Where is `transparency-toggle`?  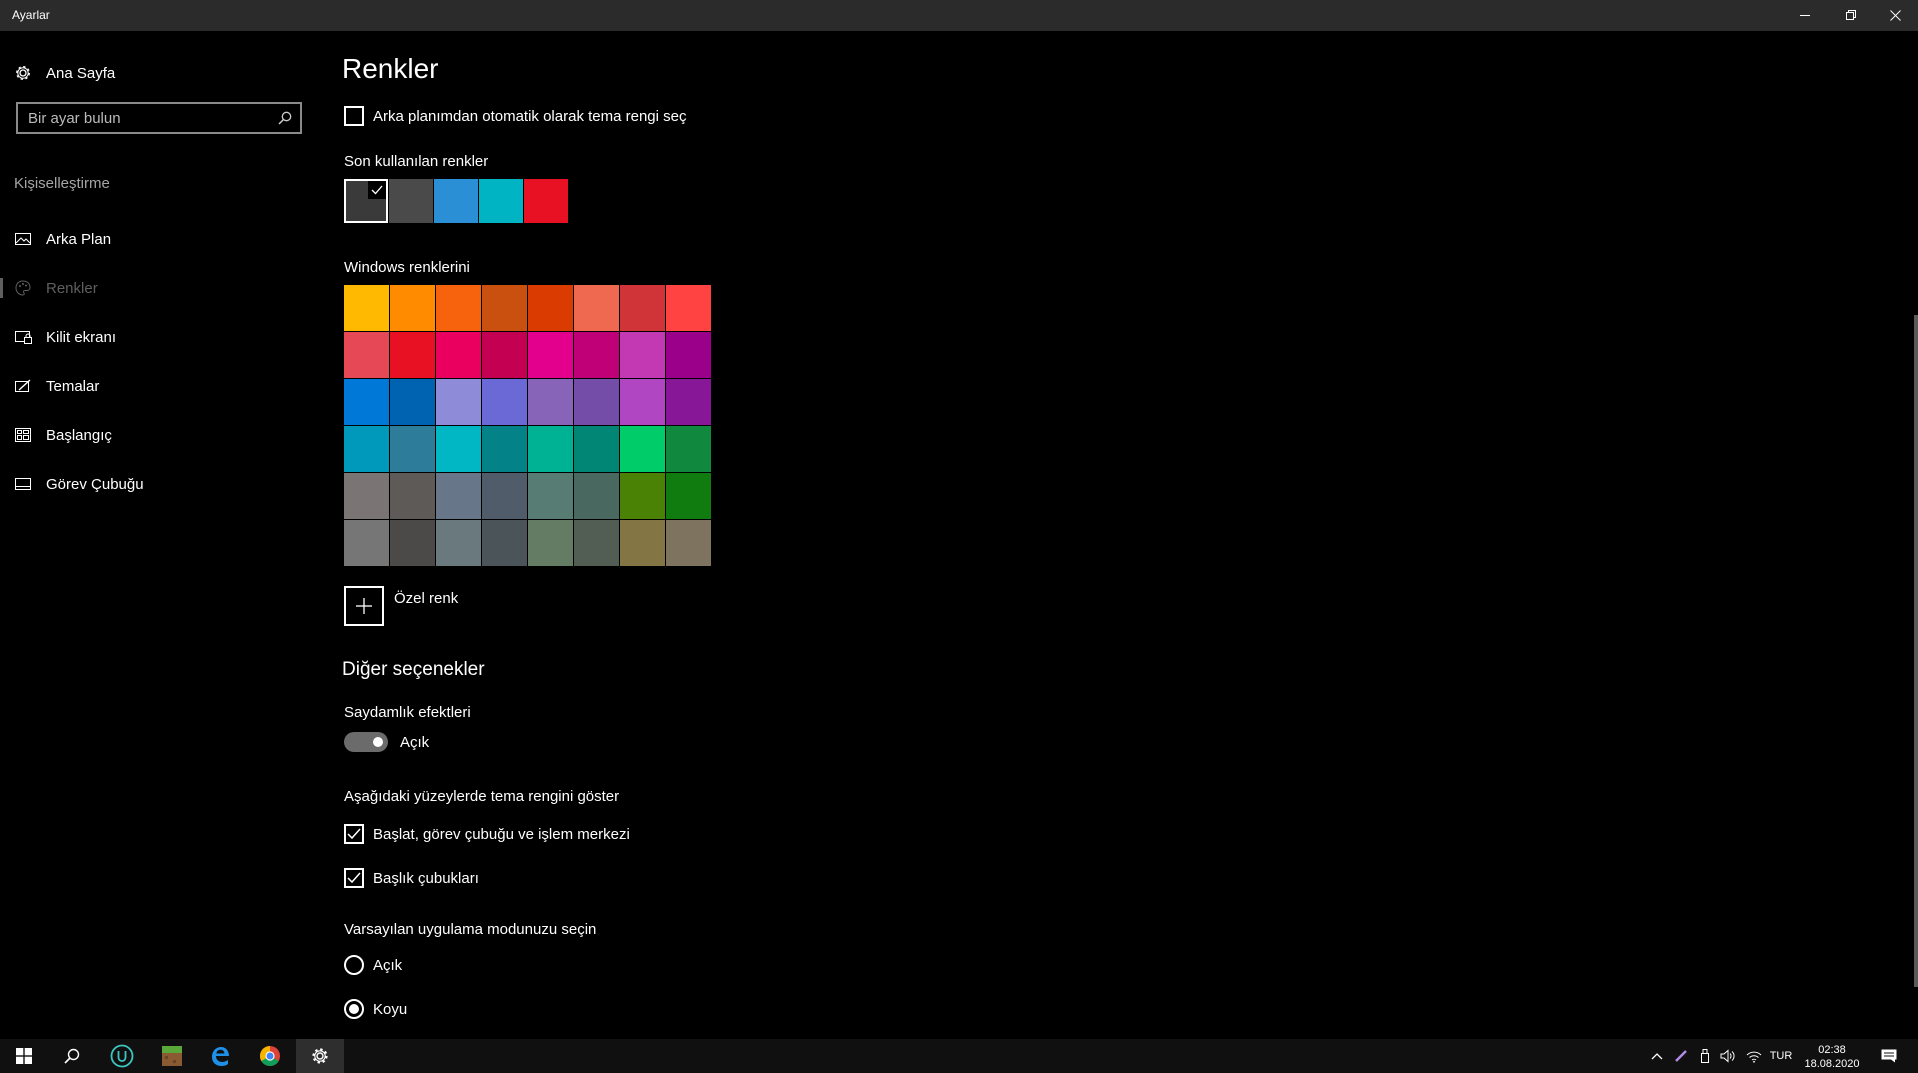
transparency-toggle is located at coordinates (366, 742).